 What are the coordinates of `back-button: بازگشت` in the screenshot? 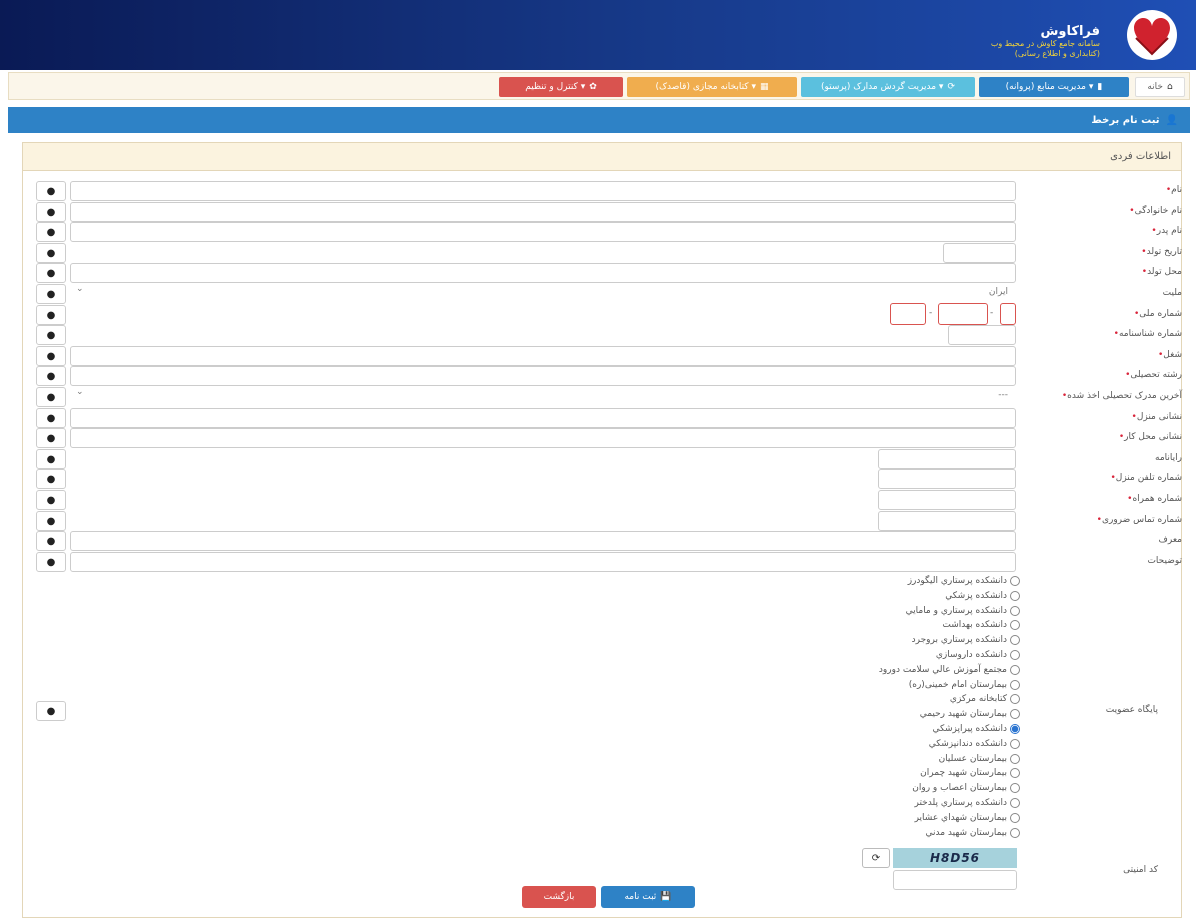 It's located at (559, 897).